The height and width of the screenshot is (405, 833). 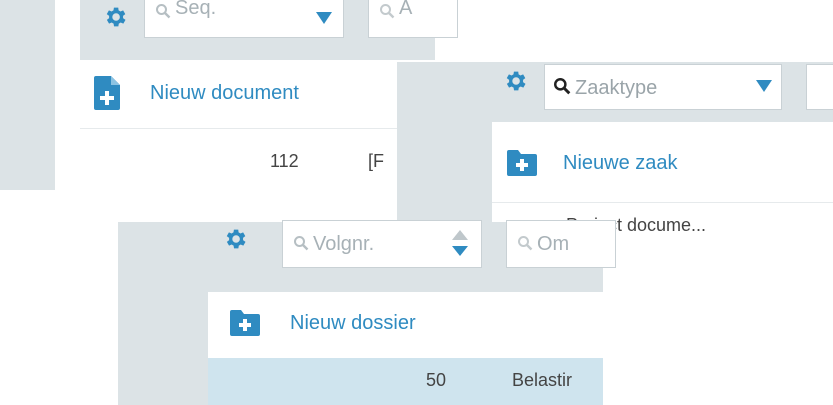 I want to click on second-filter: Om, so click(x=561, y=244).